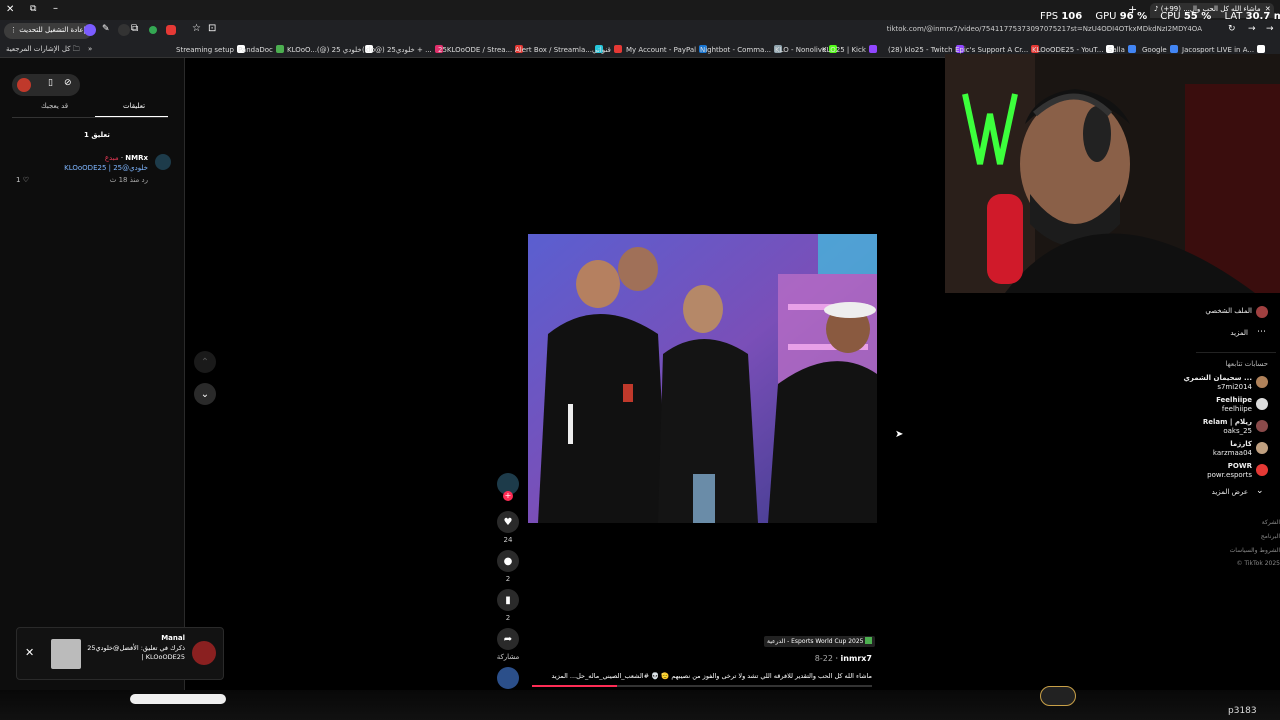 This screenshot has width=1280, height=720. I want to click on folder-icon: 🗀, so click(76, 49).